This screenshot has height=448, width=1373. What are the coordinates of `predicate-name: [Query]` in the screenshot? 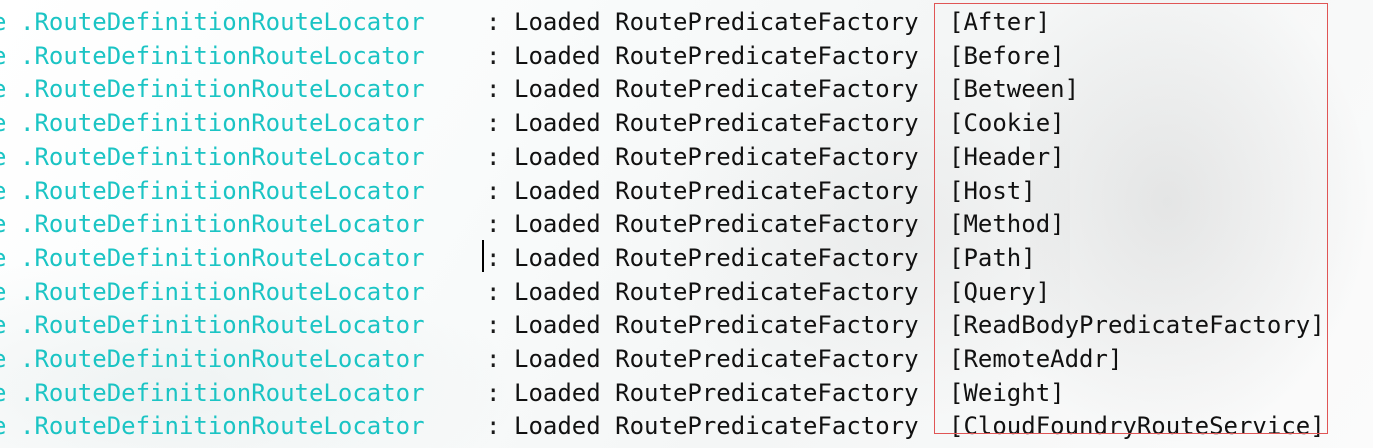 It's located at (1000, 291).